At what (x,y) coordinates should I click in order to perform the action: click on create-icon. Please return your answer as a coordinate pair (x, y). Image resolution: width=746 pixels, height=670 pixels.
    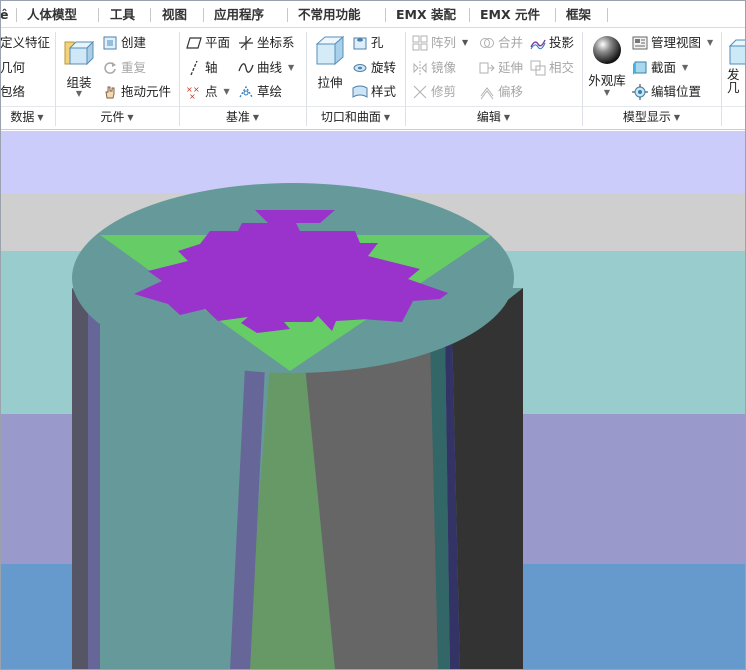
    Looking at the image, I should click on (110, 43).